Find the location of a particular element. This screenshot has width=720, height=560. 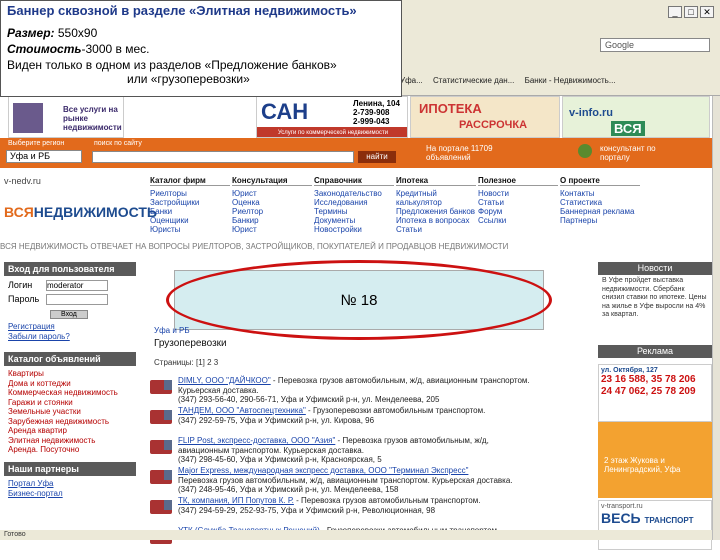

listing-company-link: ТАНДЕМ, ООО "Автоспецтехника" is located at coordinates (242, 410).